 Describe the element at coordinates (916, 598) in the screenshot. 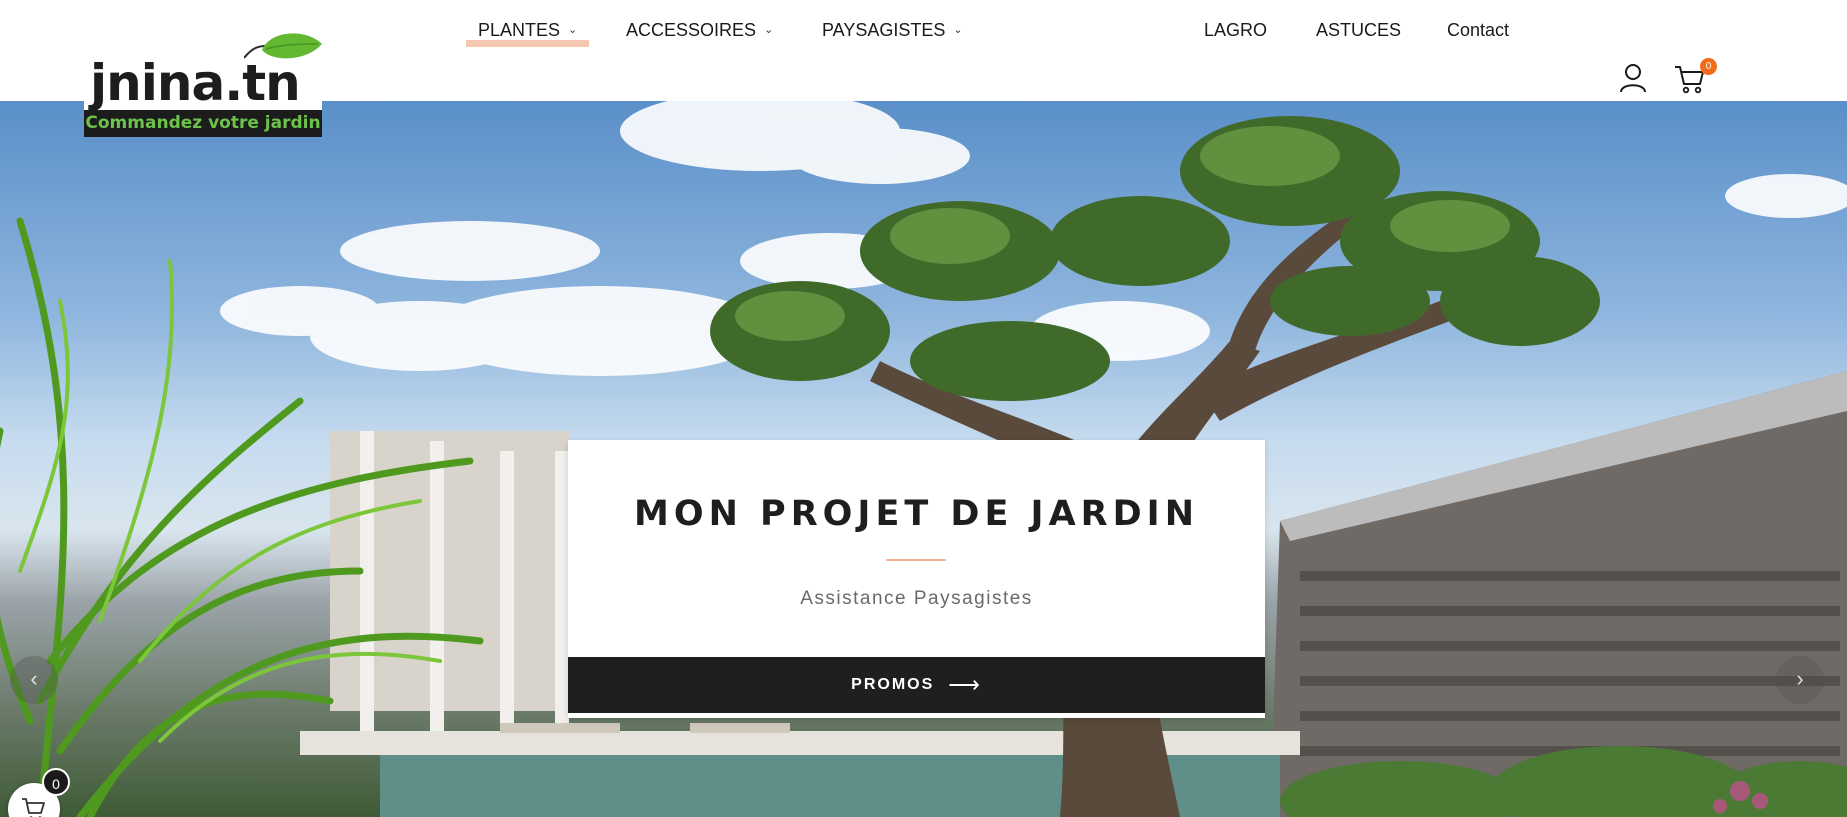

I see `hero-subtitle: Assistance Paysagistes` at that location.